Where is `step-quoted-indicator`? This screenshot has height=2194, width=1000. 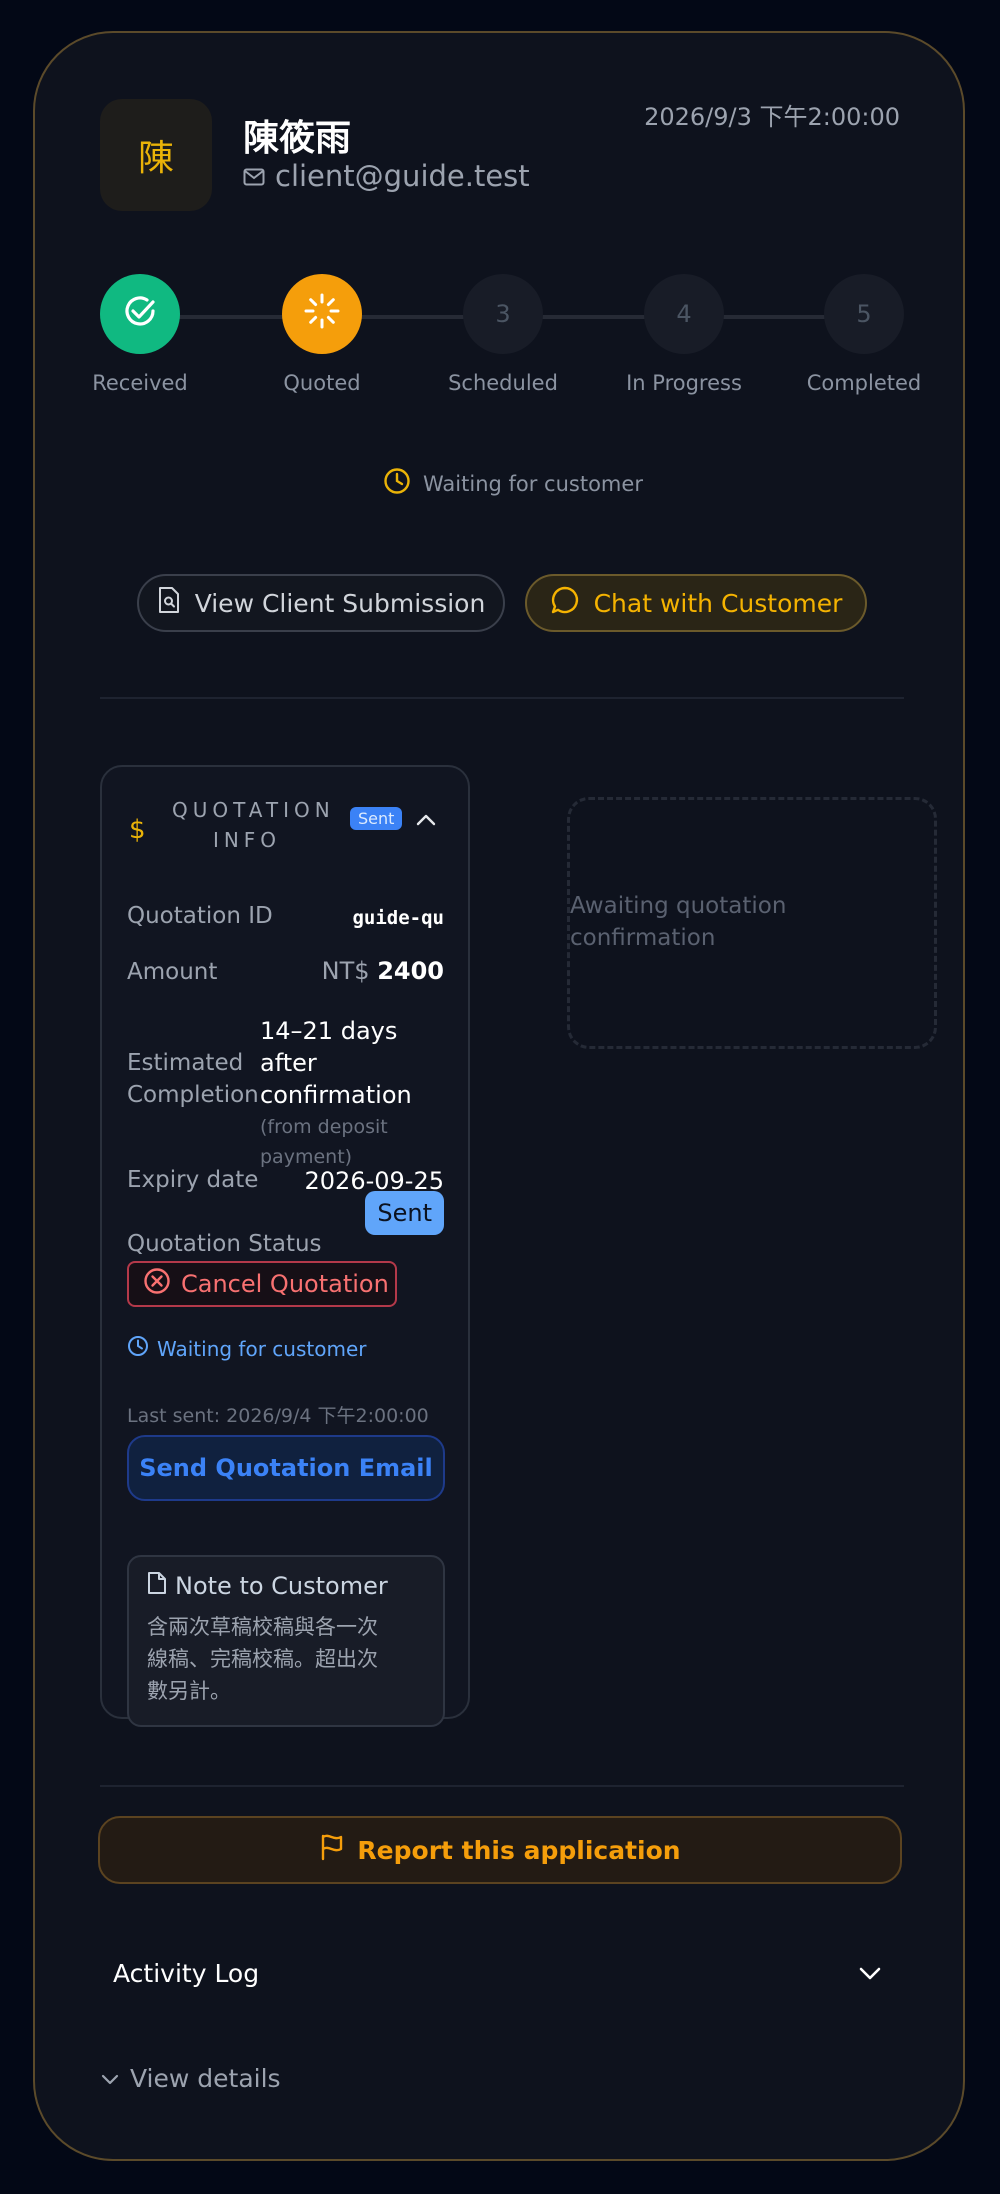 step-quoted-indicator is located at coordinates (322, 314).